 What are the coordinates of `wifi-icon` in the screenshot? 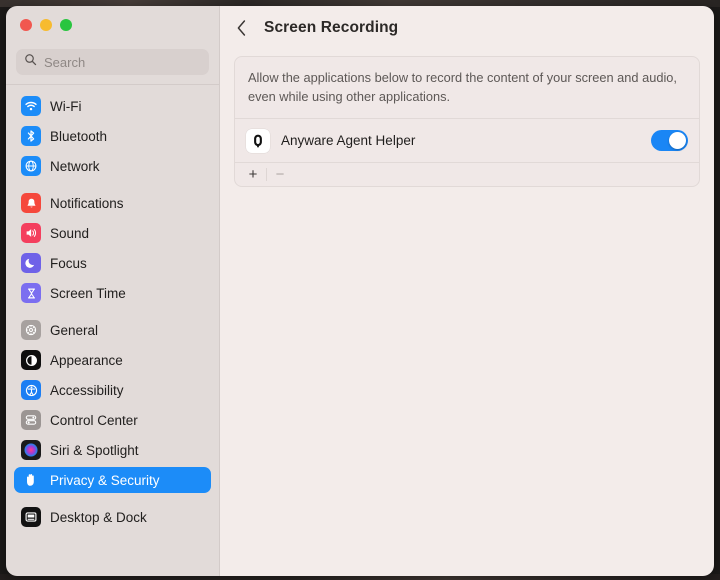 It's located at (31, 106).